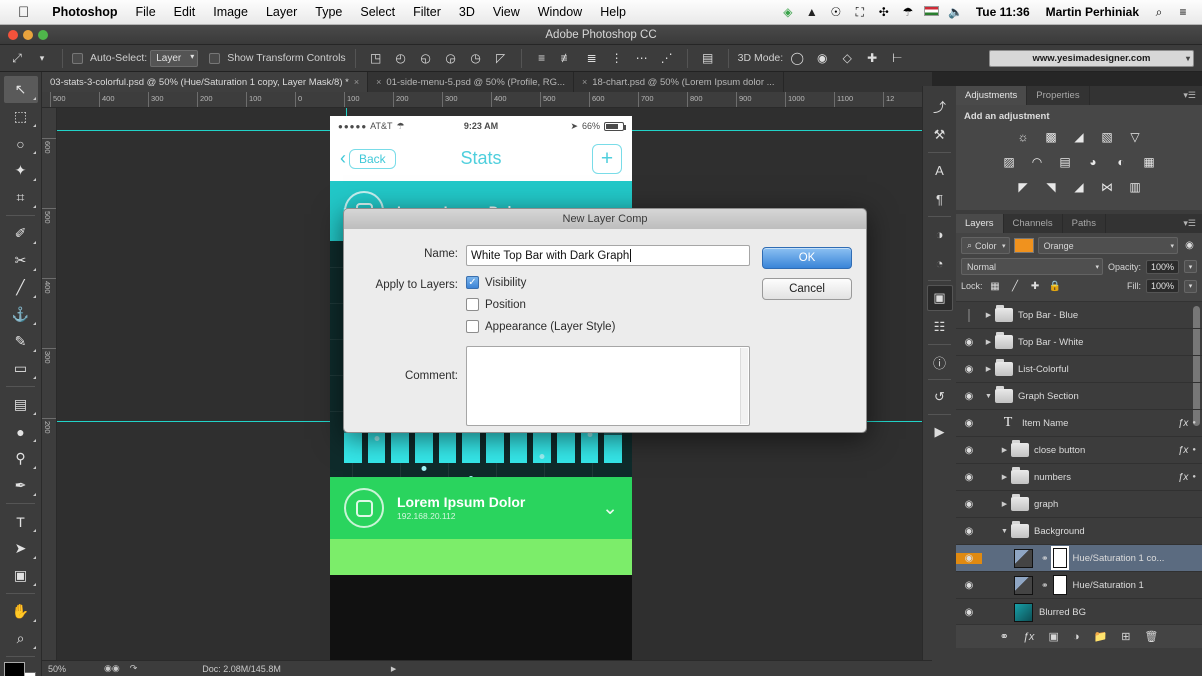  What do you see at coordinates (860, 12) in the screenshot?
I see `airplay-icon: ⛶` at bounding box center [860, 12].